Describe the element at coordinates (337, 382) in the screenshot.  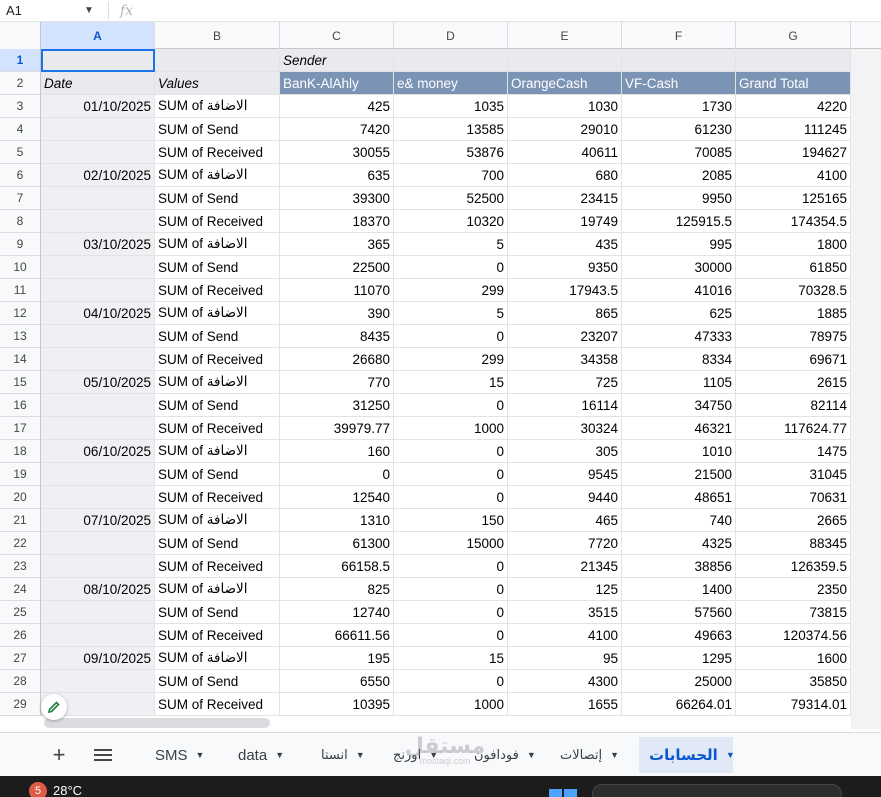
I see `cell-bank-alahly: 770` at that location.